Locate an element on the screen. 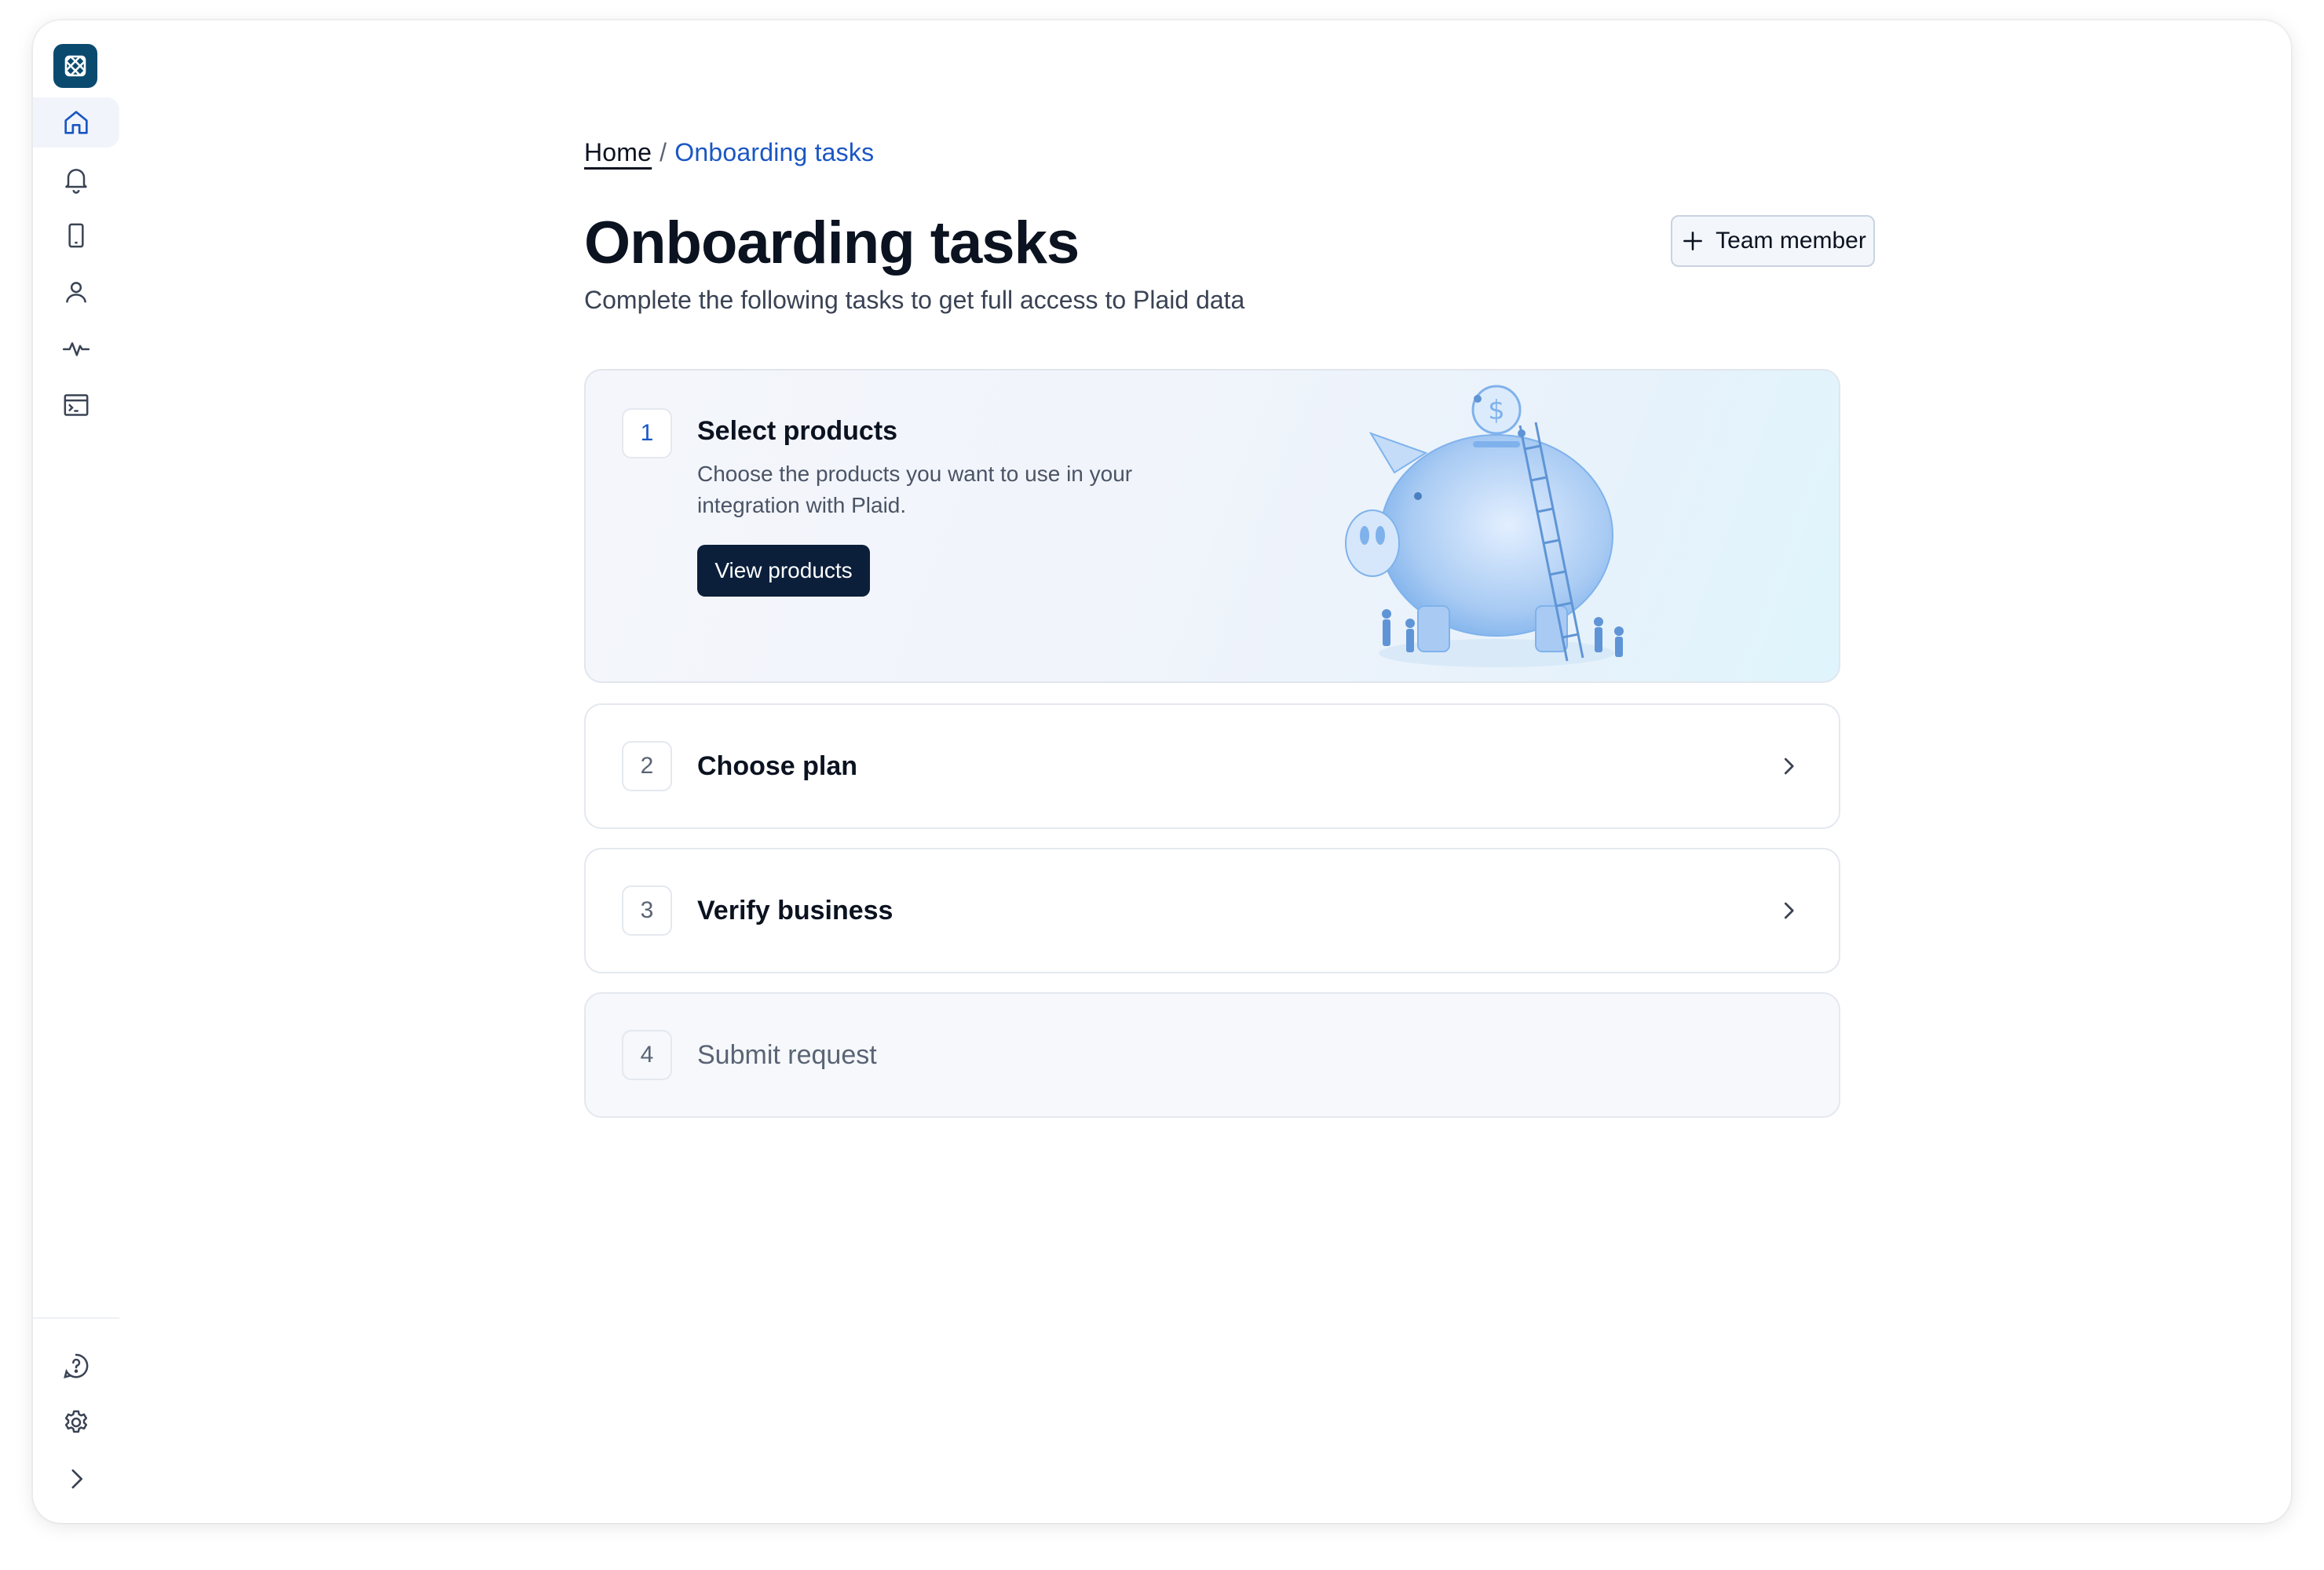  sidebar-item-home is located at coordinates (76, 122).